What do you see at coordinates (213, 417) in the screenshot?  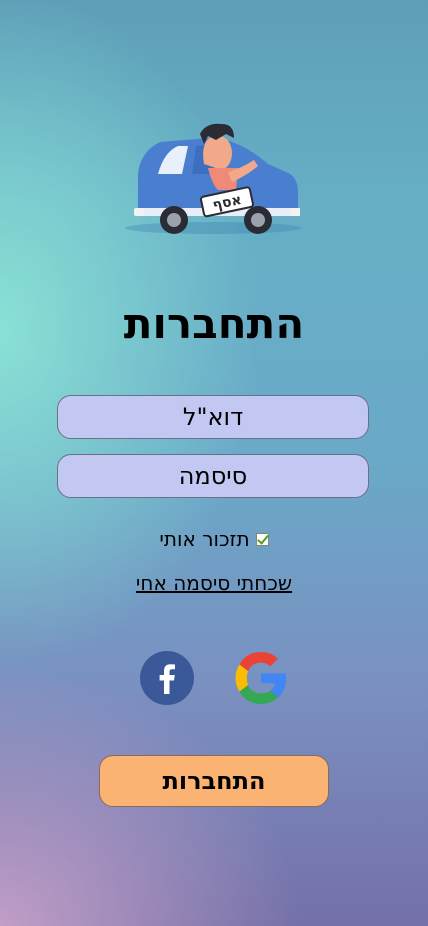 I see `email-field` at bounding box center [213, 417].